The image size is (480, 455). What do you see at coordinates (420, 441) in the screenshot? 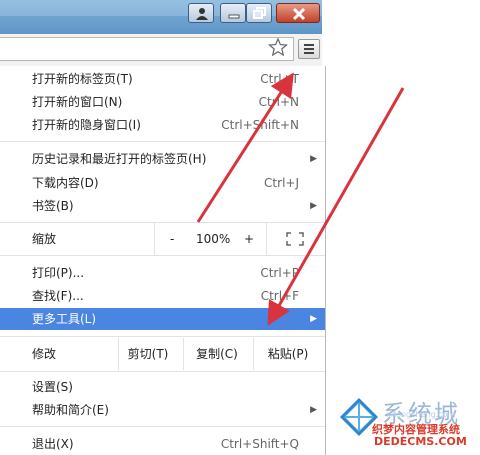
I see `watermark-site: DEDECMS.COM` at bounding box center [420, 441].